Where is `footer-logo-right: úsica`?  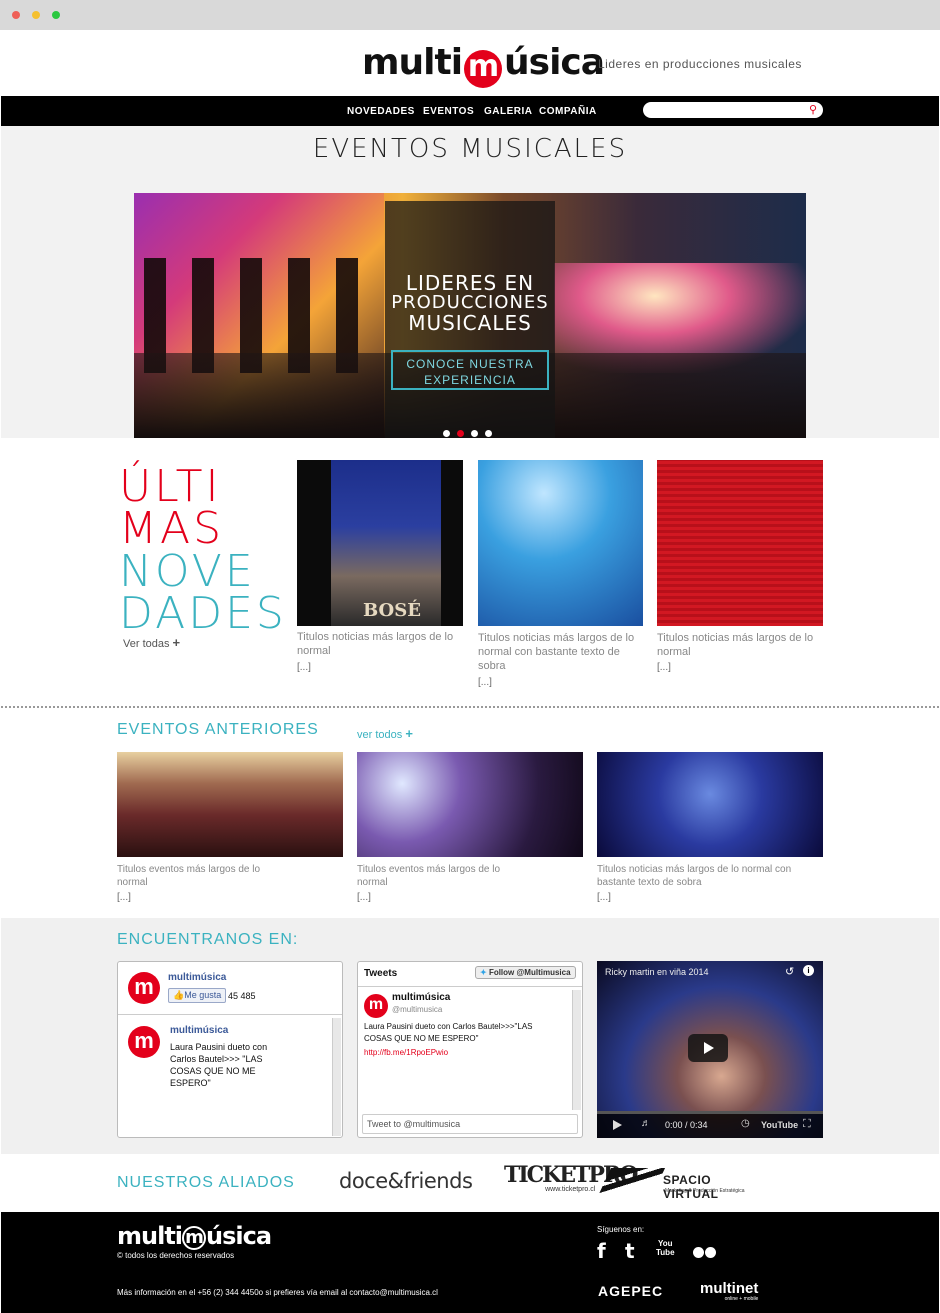
footer-logo-right: úsica is located at coordinates (239, 1236).